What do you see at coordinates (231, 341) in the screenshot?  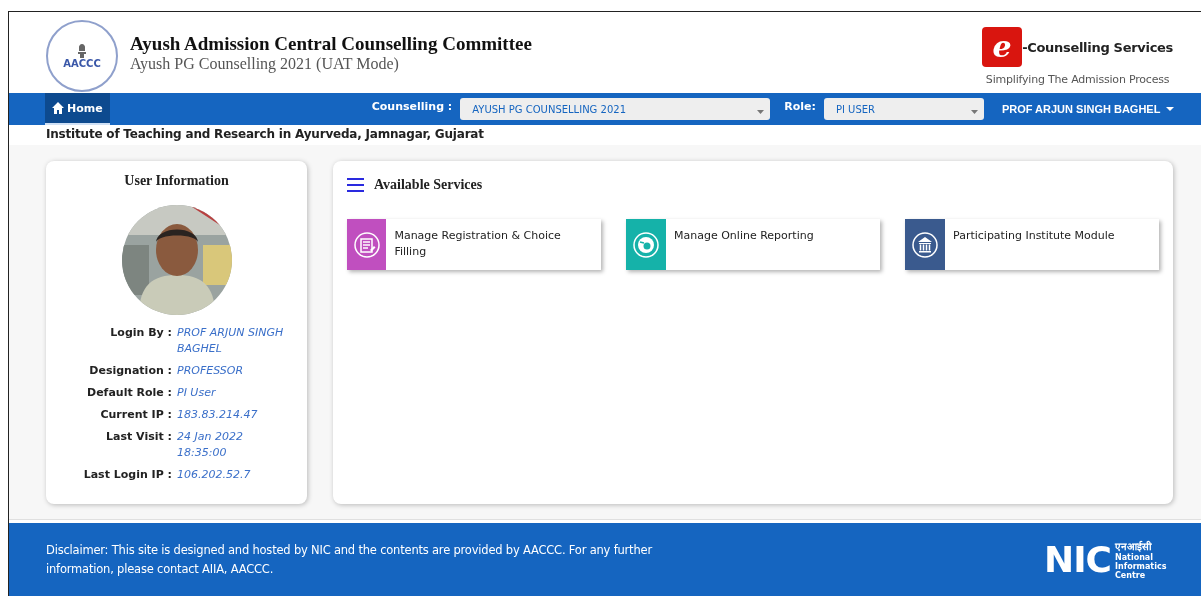 I see `field-value: PROF ARJUN SINGH BAGHEL` at bounding box center [231, 341].